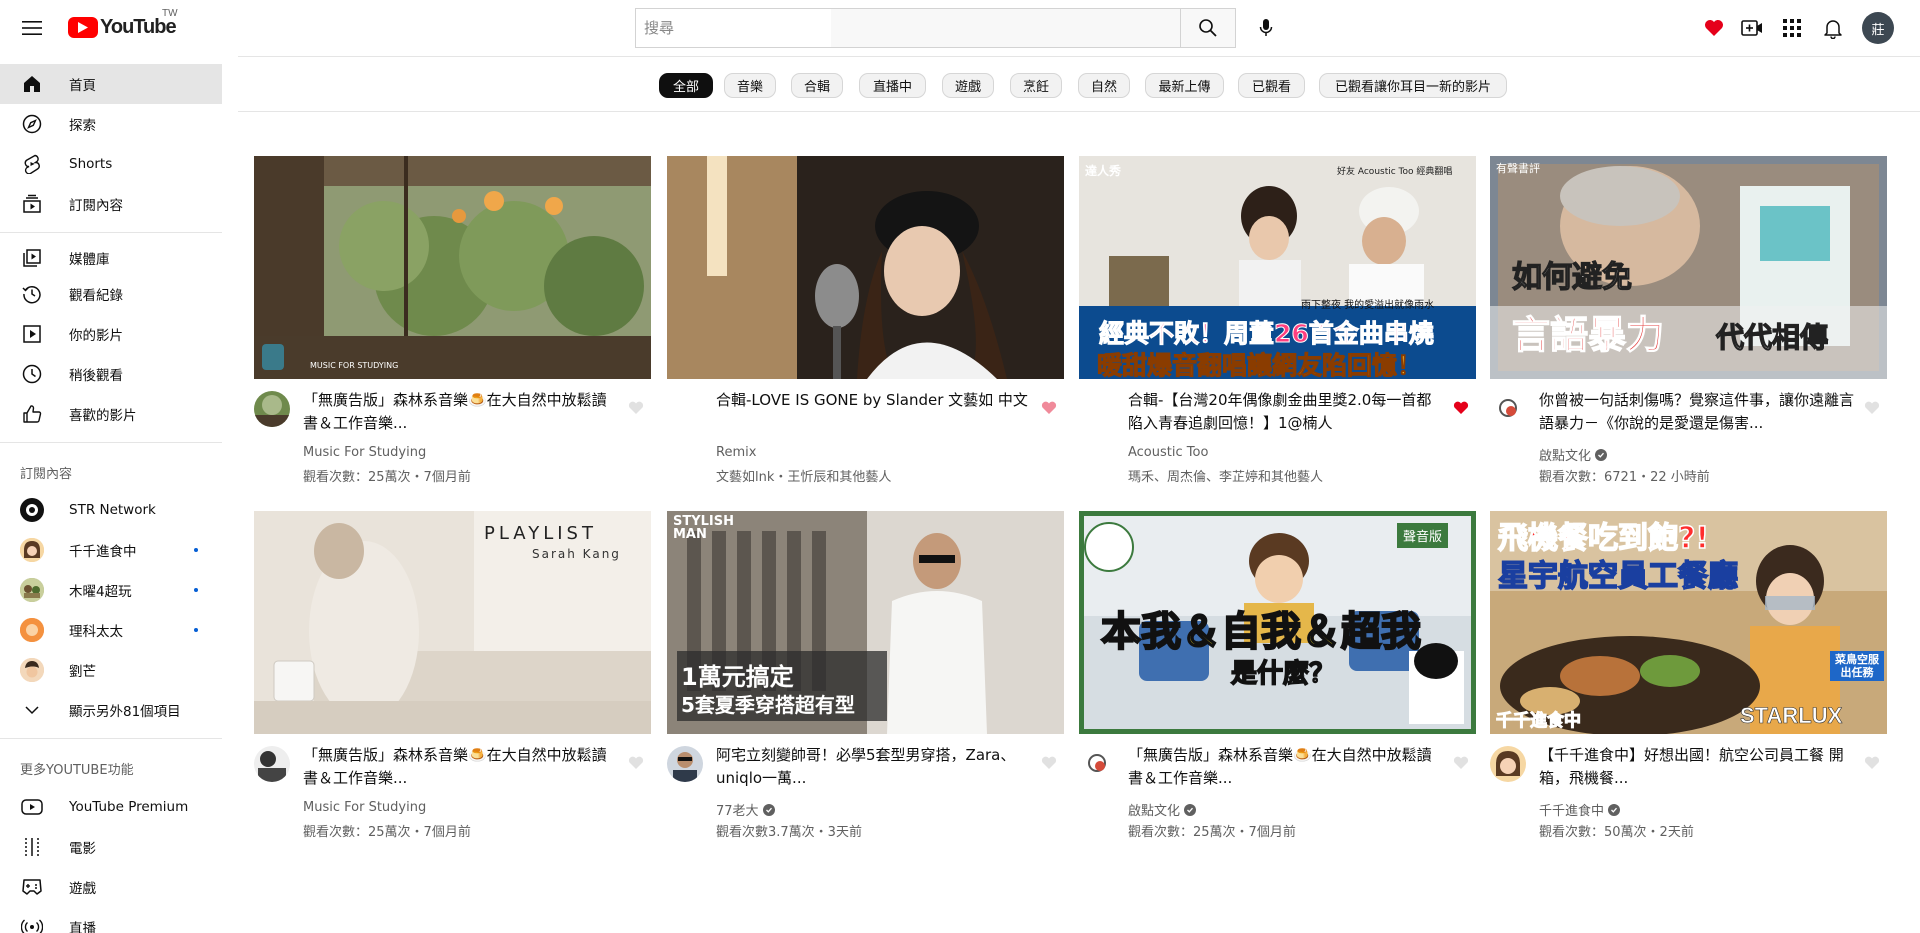 This screenshot has width=1920, height=933. I want to click on channel-name-text: 千千進食中, so click(1572, 811).